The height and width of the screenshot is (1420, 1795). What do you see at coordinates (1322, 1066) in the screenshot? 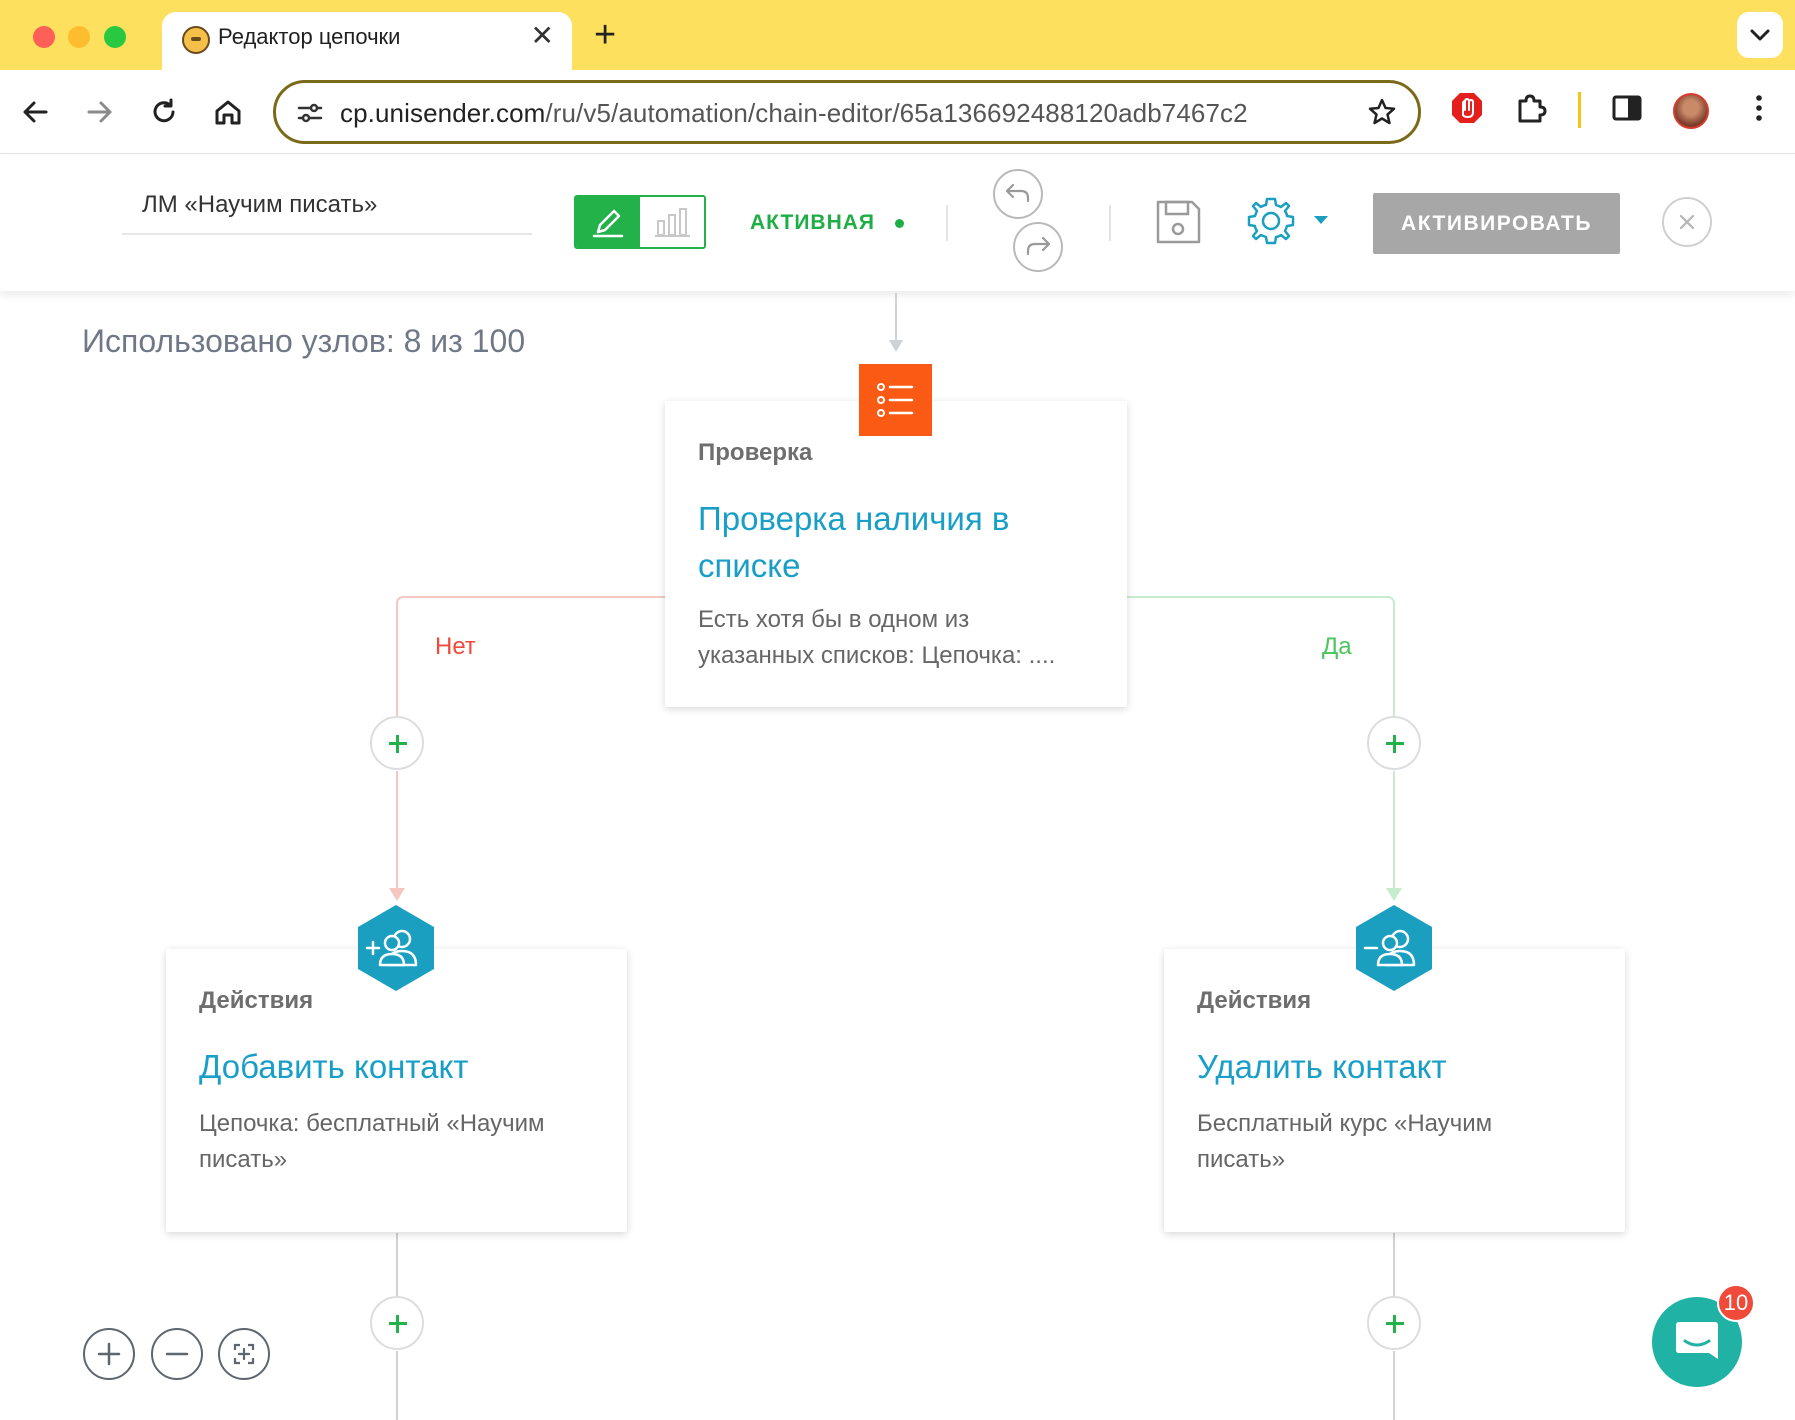
I see `node-title: Удалить контакт` at bounding box center [1322, 1066].